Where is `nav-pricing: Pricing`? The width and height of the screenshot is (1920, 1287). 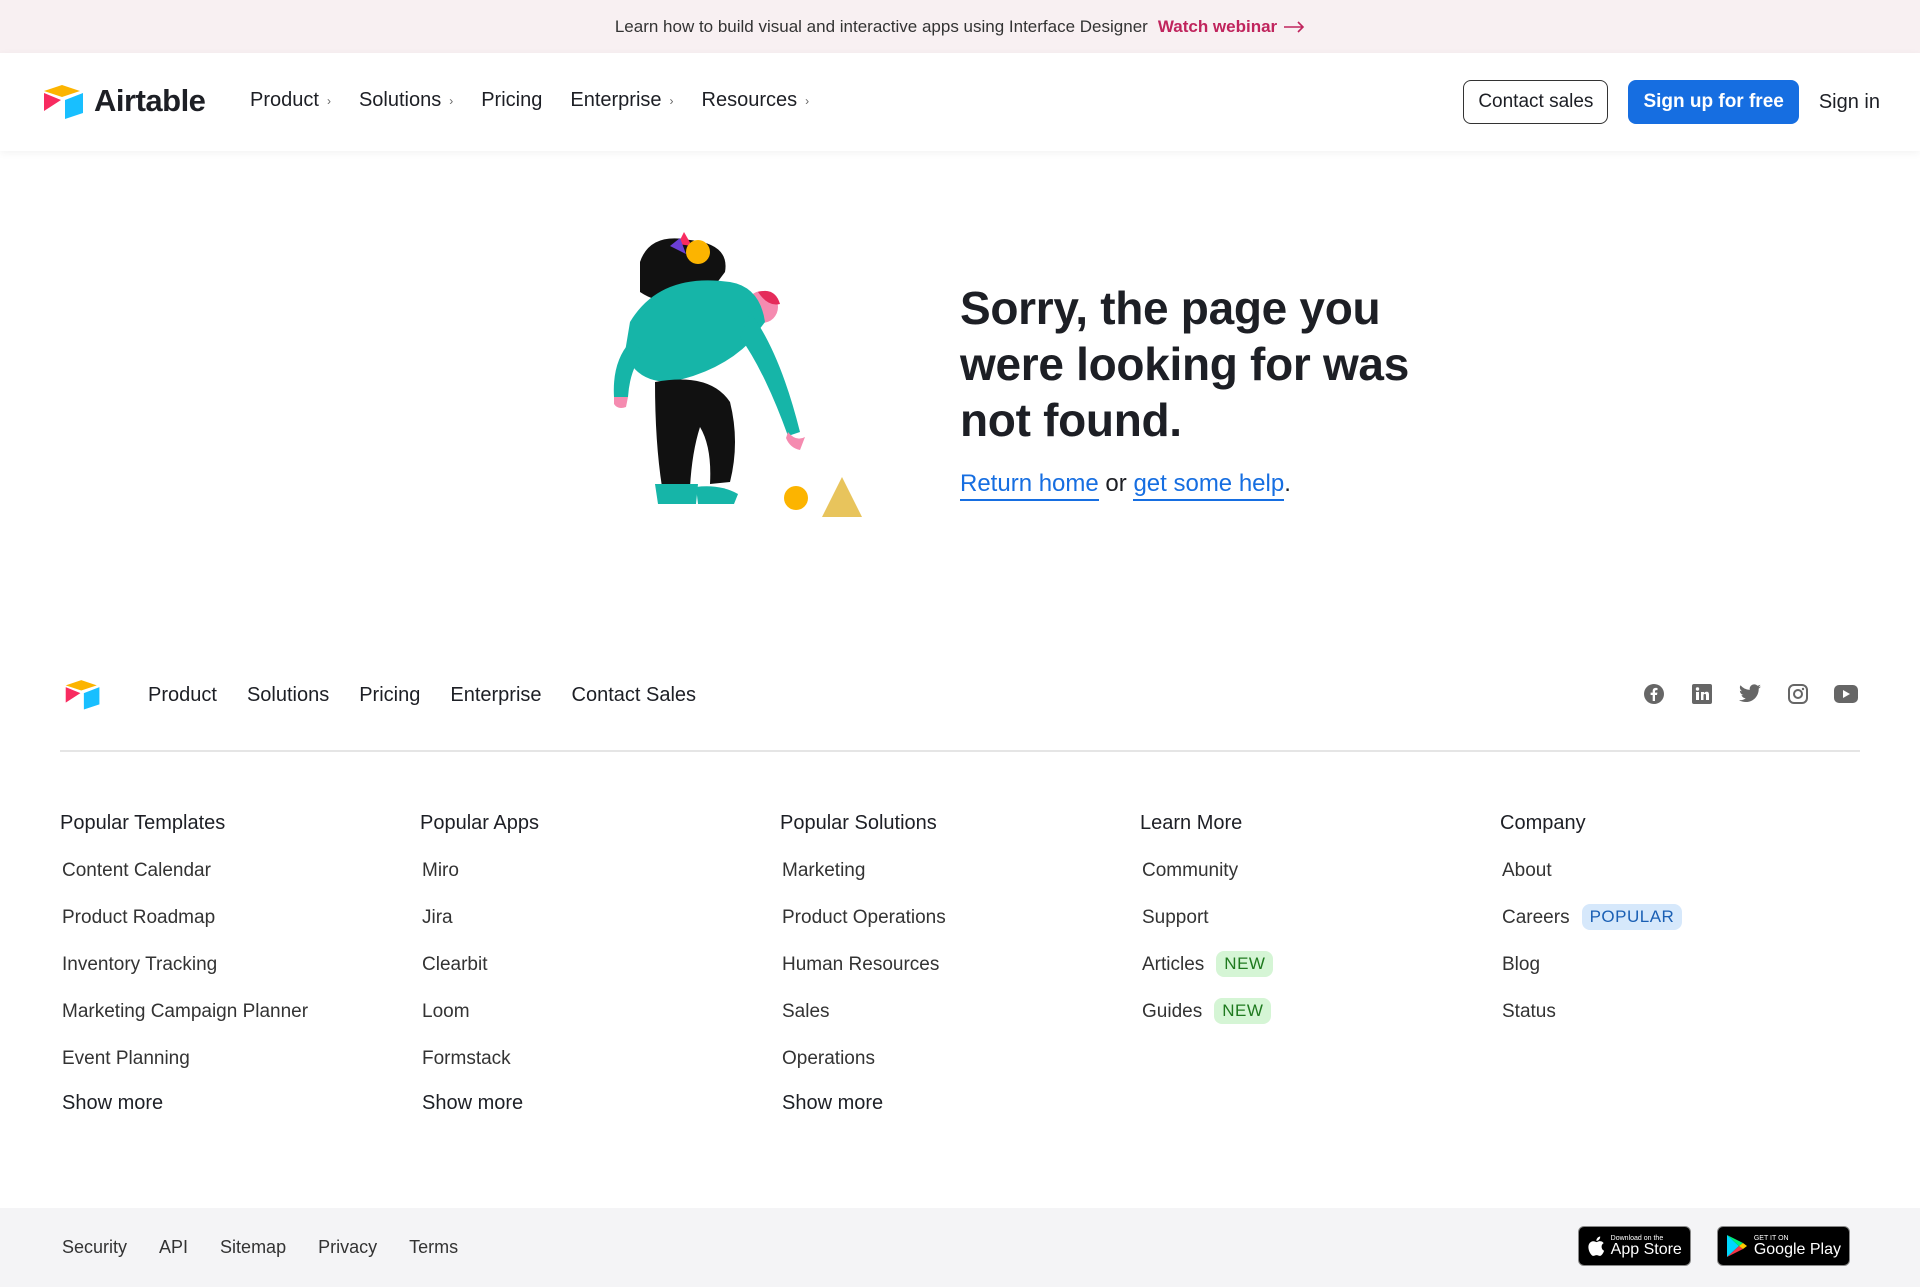
nav-pricing: Pricing is located at coordinates (511, 100).